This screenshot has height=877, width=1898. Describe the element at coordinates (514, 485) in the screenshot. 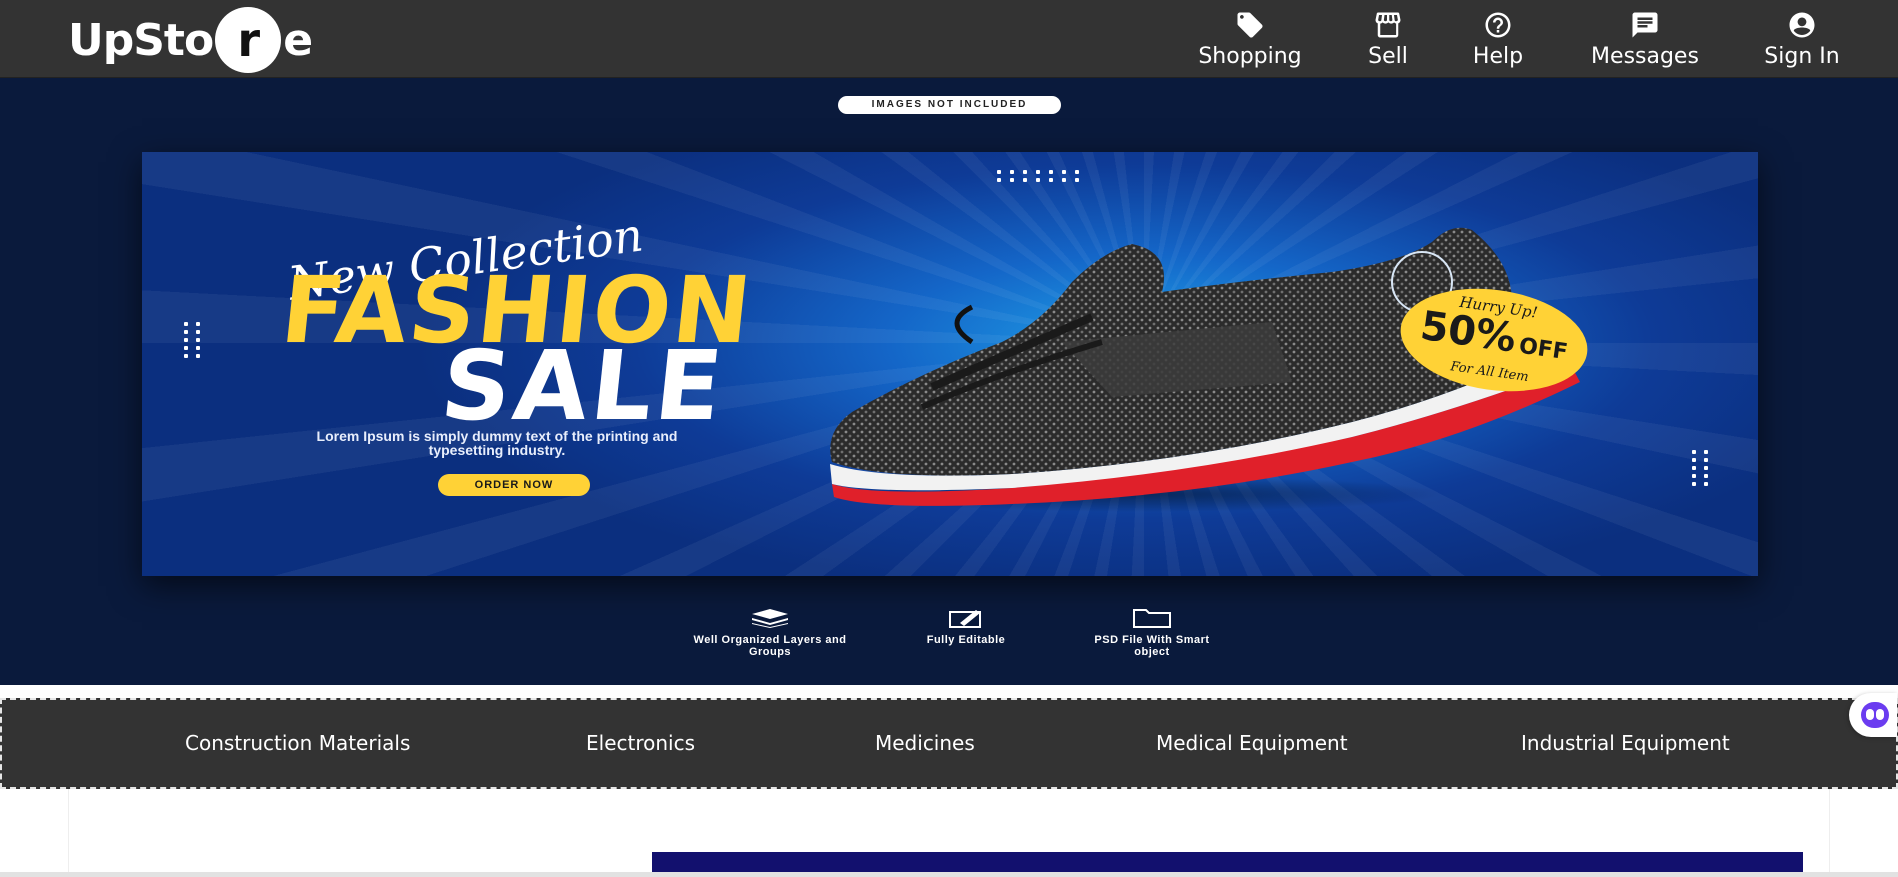

I see `order-now-button: ORDER NOW` at that location.